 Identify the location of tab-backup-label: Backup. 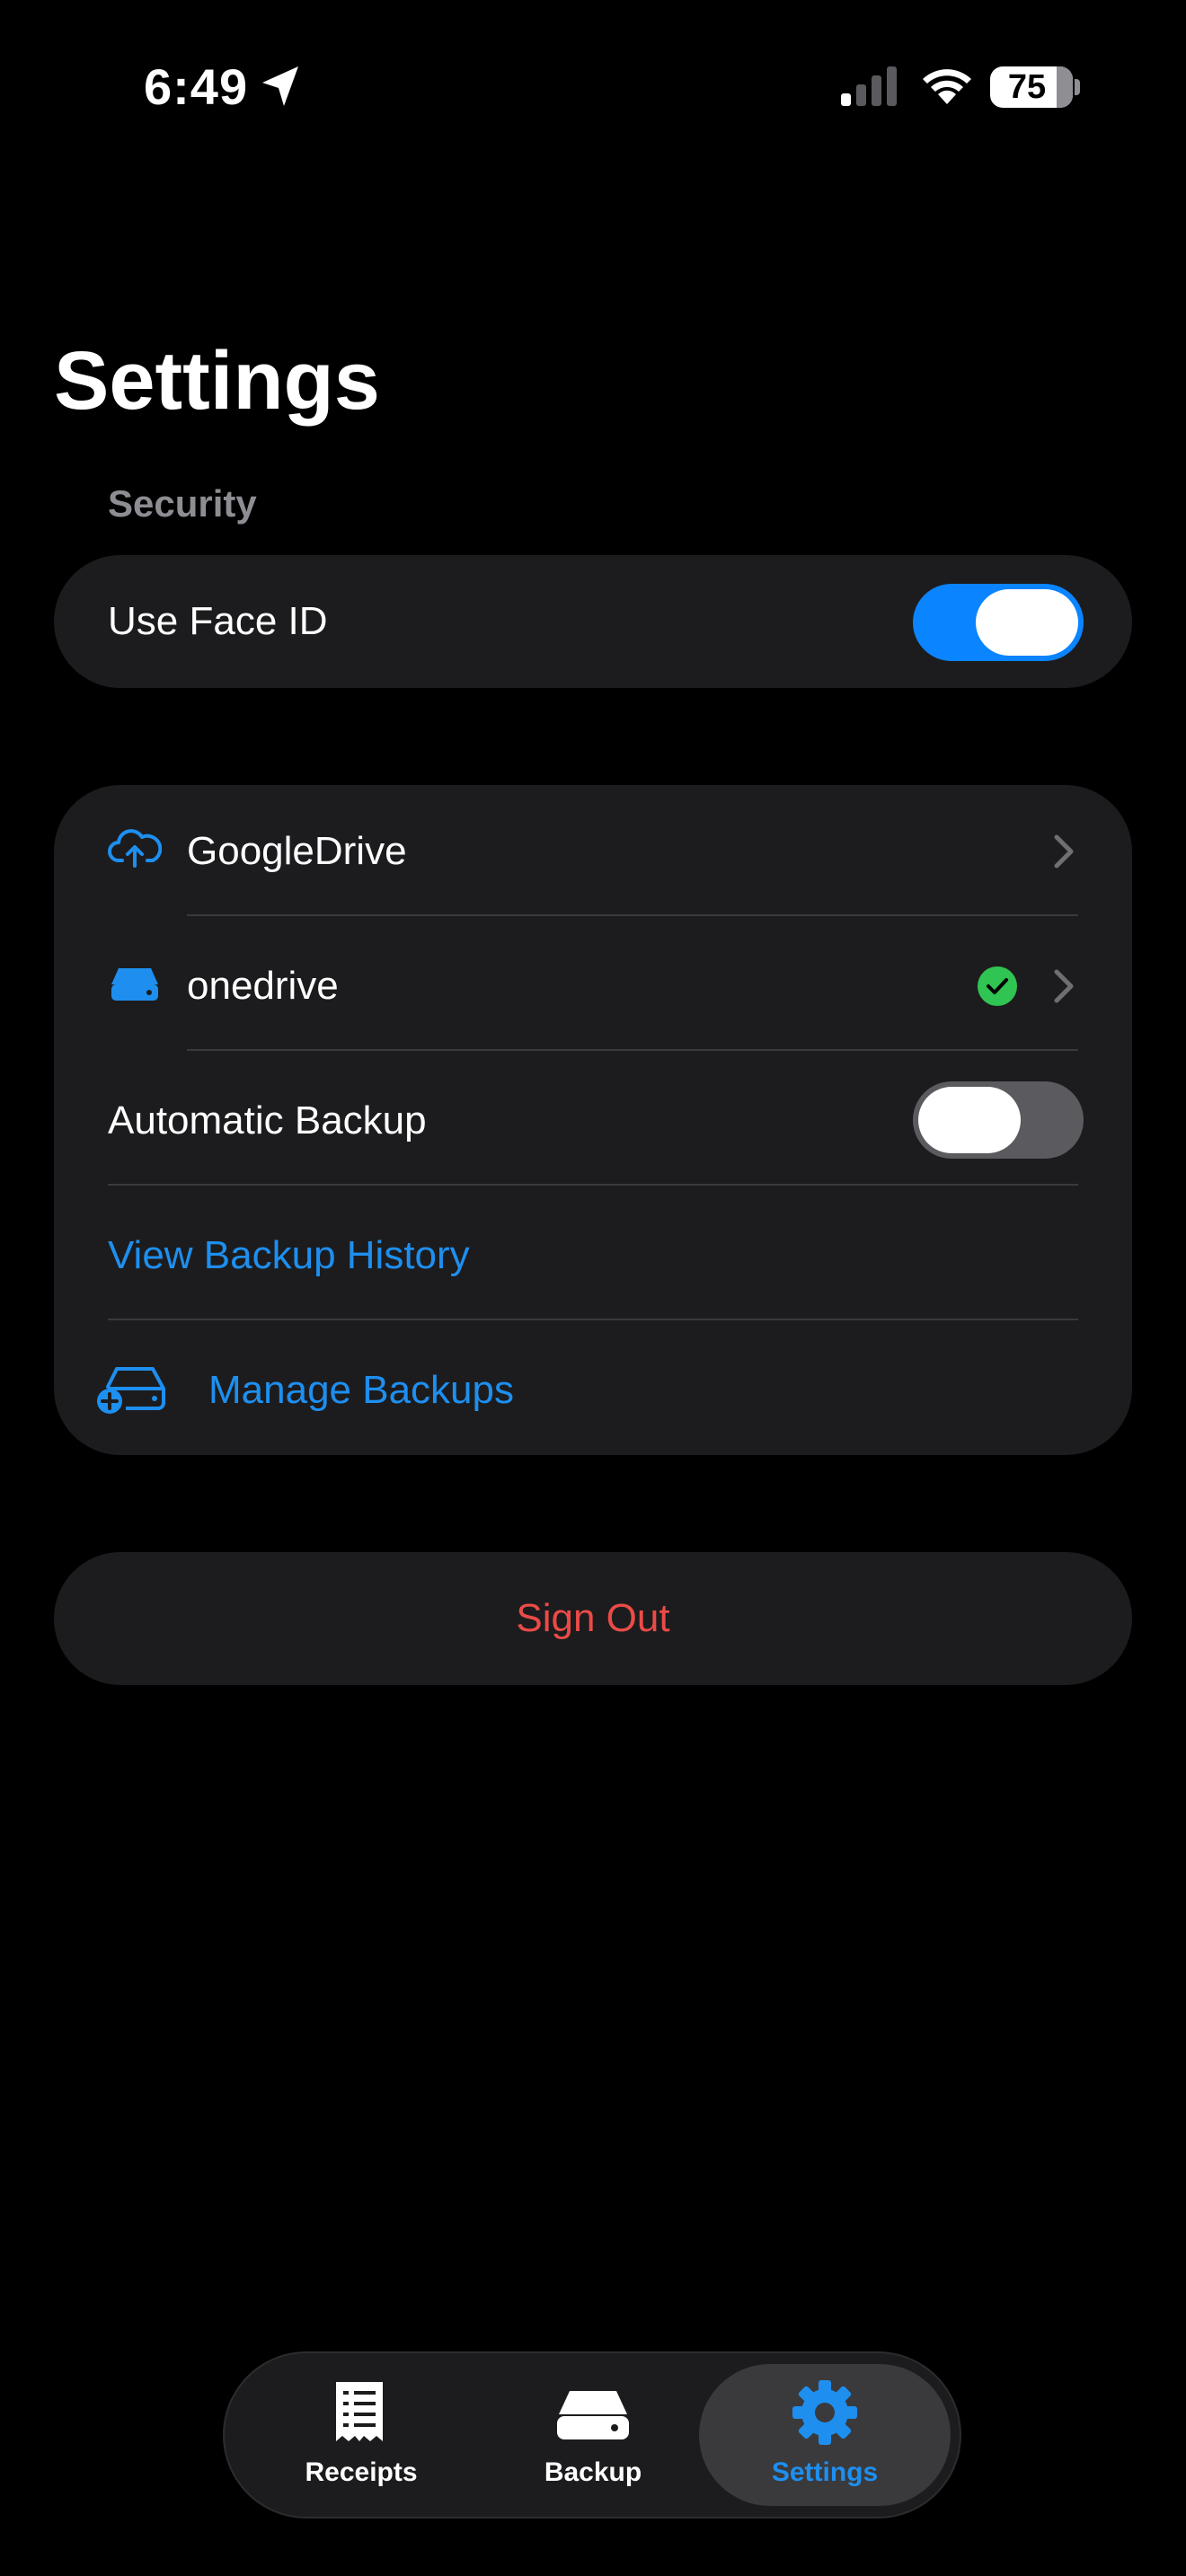
(593, 2472).